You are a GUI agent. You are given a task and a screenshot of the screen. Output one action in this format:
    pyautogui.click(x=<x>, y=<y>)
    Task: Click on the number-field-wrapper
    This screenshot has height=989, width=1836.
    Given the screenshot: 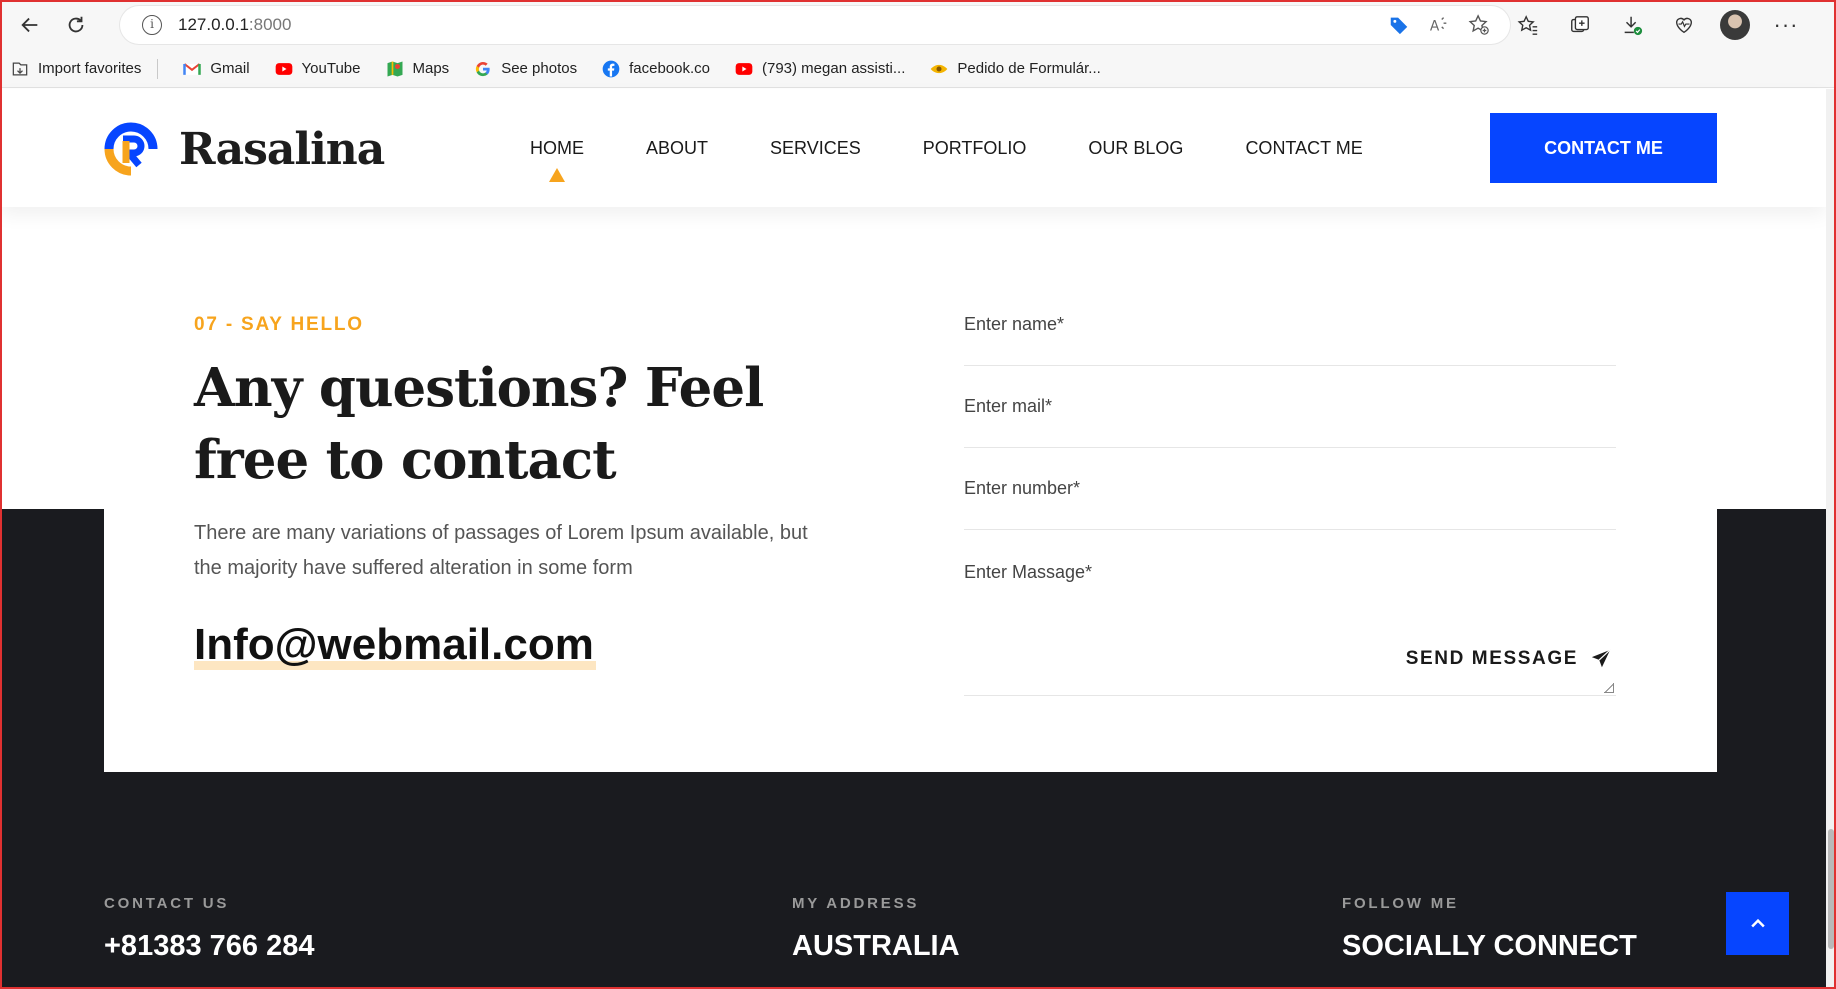 What is the action you would take?
    pyautogui.click(x=1290, y=489)
    